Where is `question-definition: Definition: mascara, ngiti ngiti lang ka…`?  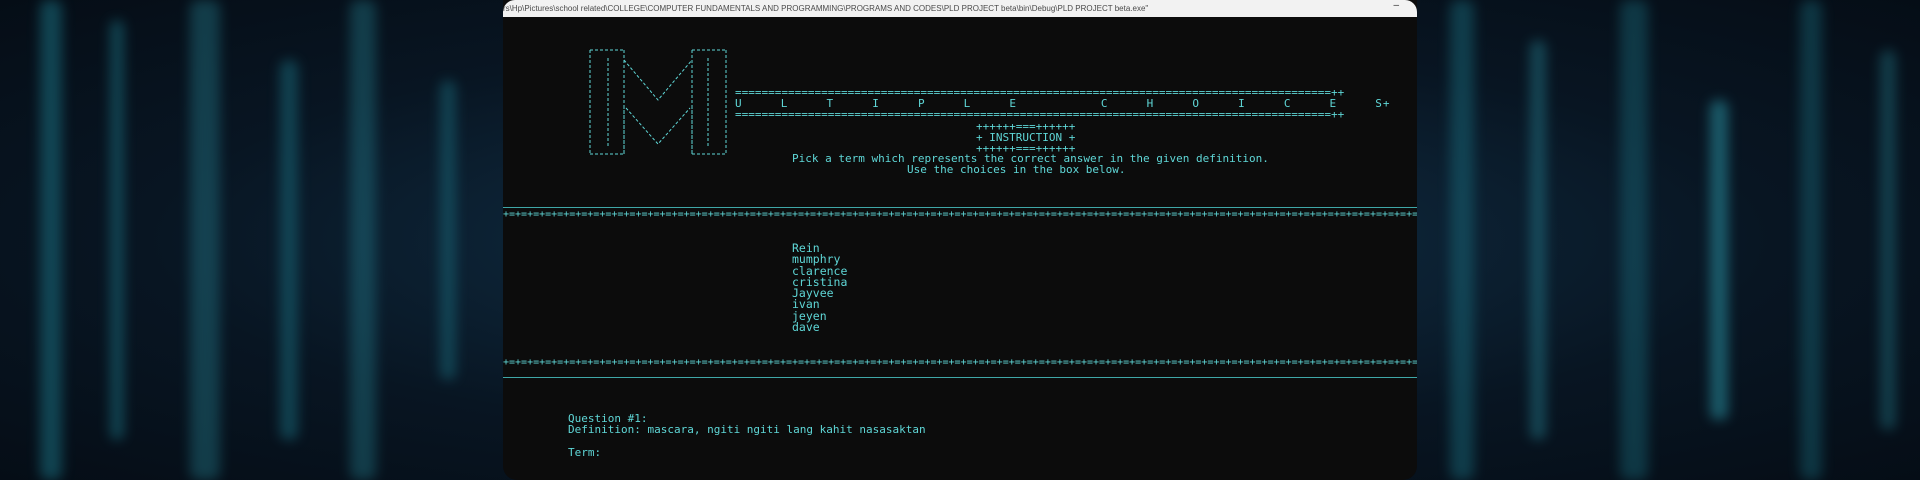
question-definition: Definition: mascara, ngiti ngiti lang ka… is located at coordinates (747, 429).